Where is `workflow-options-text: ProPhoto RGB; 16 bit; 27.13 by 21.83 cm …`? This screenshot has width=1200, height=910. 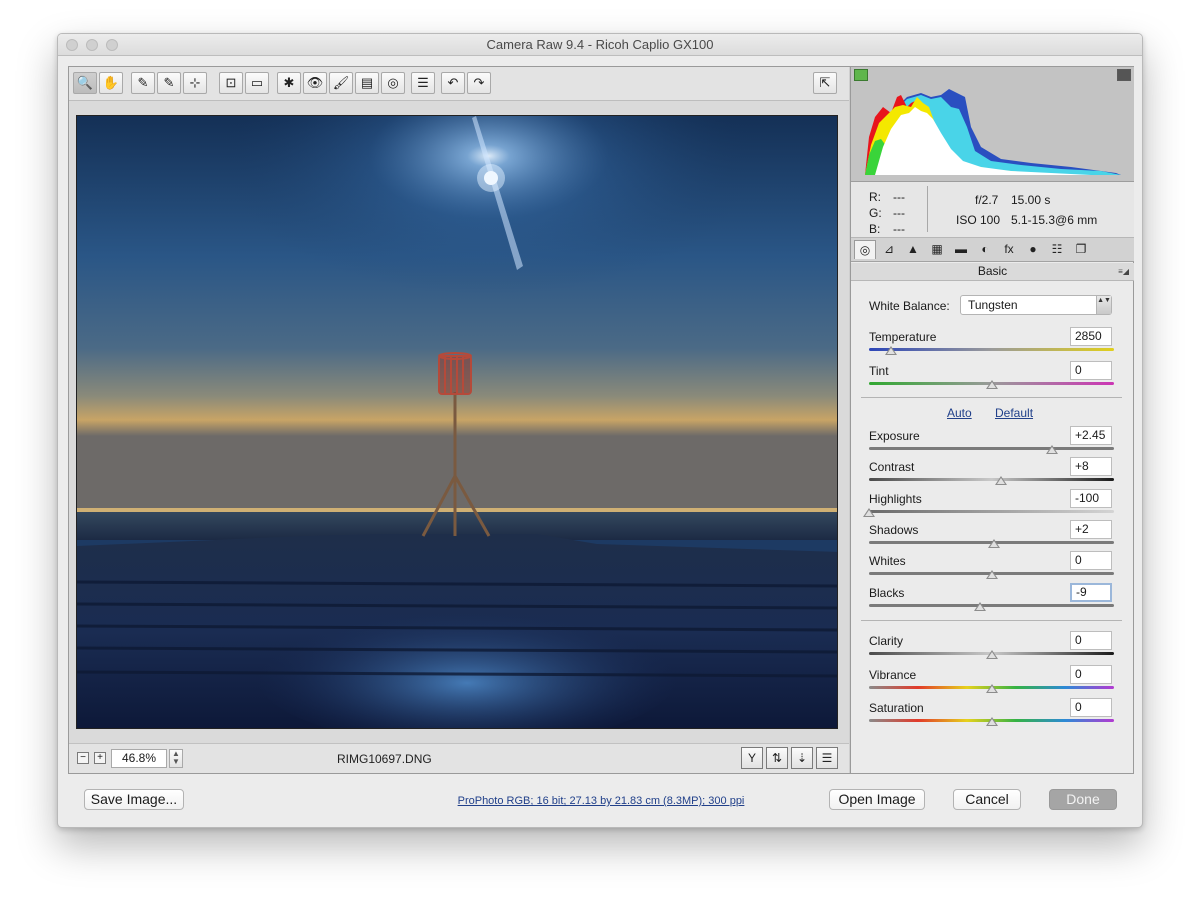
workflow-options-text: ProPhoto RGB; 16 bit; 27.13 by 21.83 cm … is located at coordinates (601, 801).